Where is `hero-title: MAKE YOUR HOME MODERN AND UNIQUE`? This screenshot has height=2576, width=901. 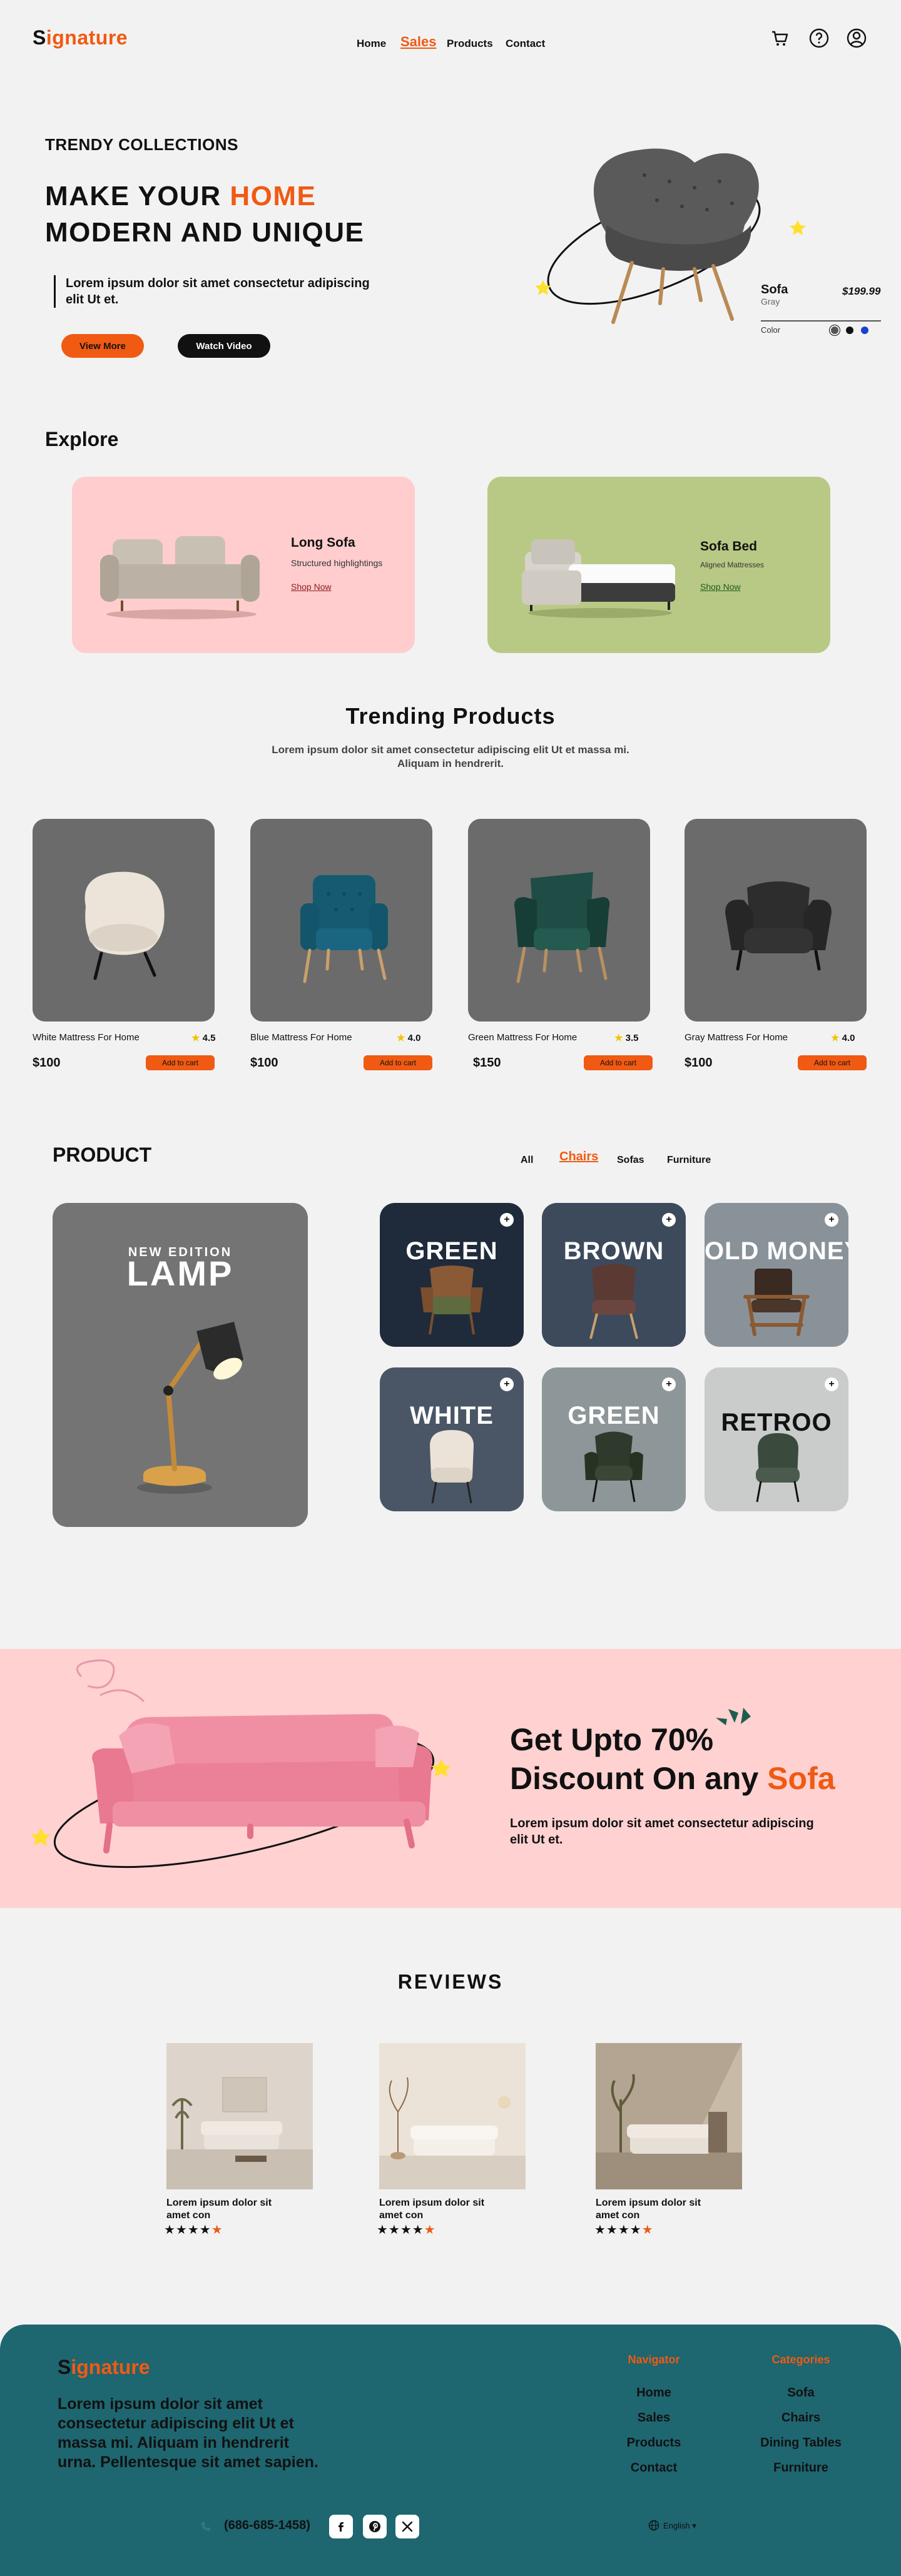 hero-title: MAKE YOUR HOME MODERN AND UNIQUE is located at coordinates (204, 215).